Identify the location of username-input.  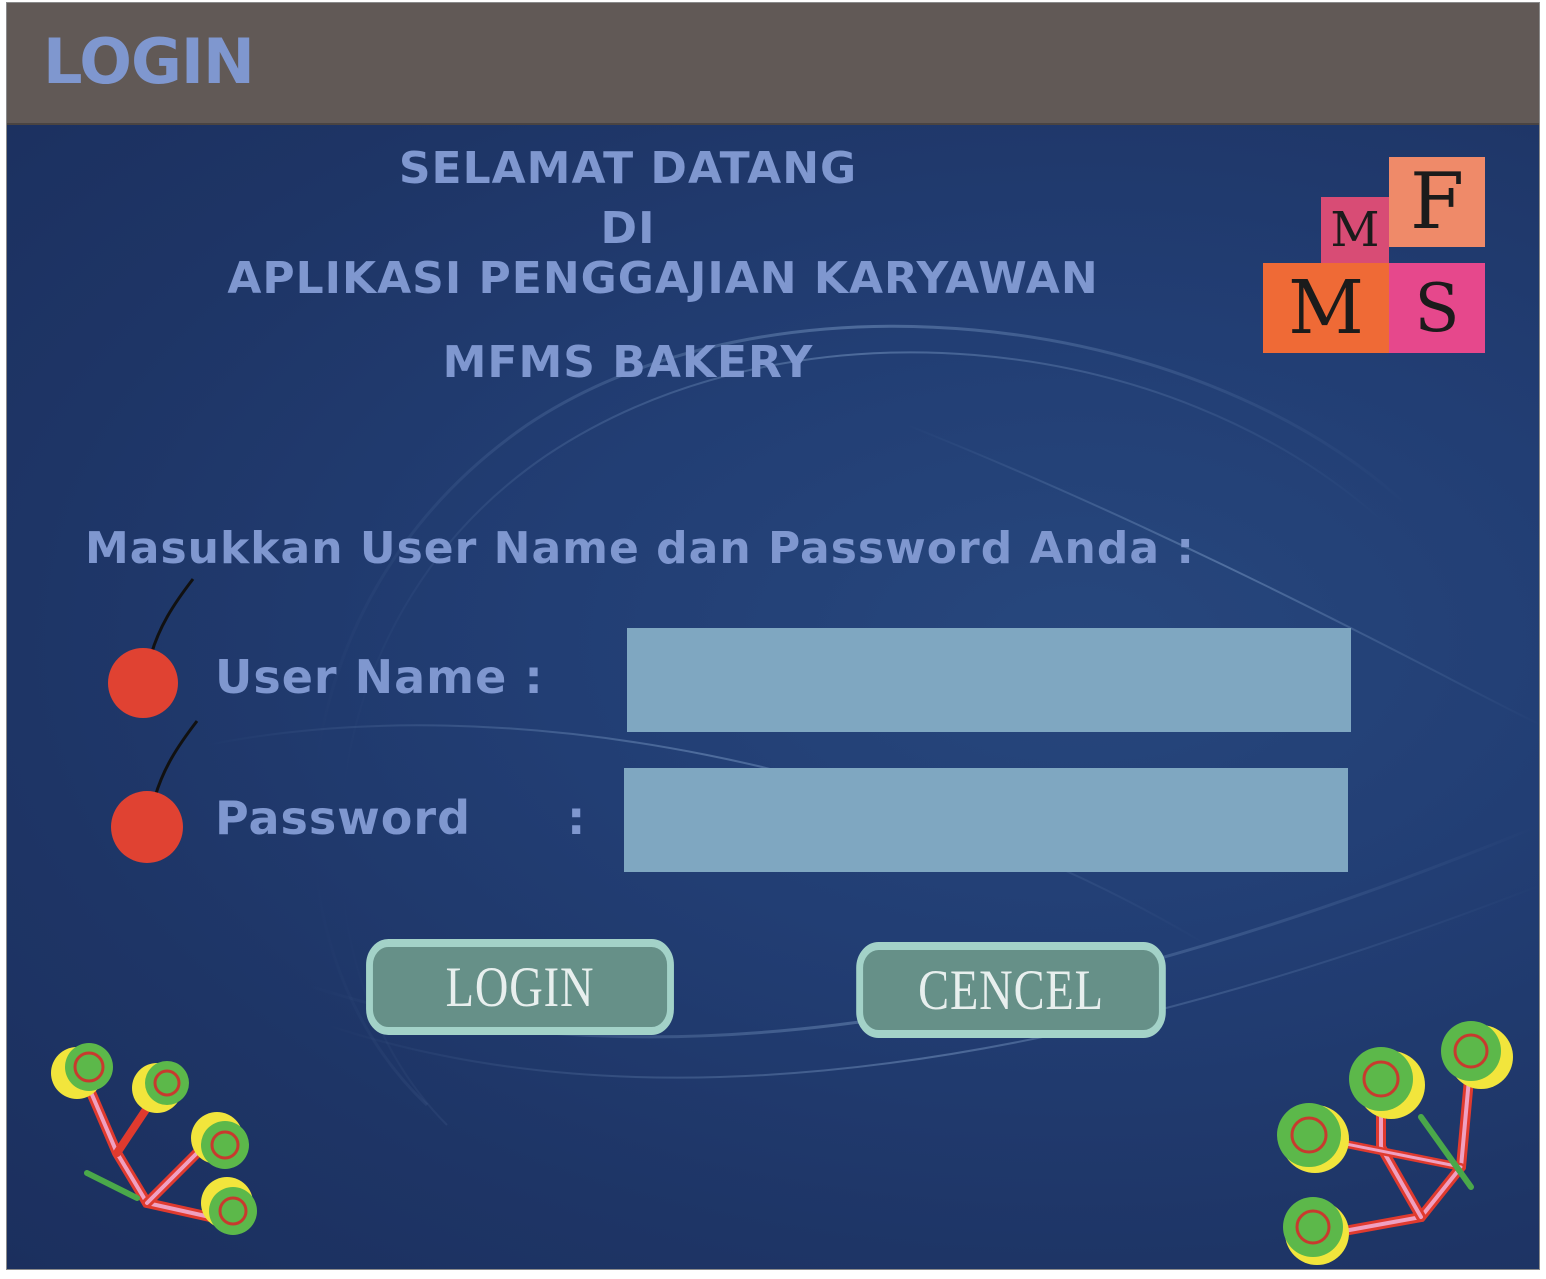
(989, 680).